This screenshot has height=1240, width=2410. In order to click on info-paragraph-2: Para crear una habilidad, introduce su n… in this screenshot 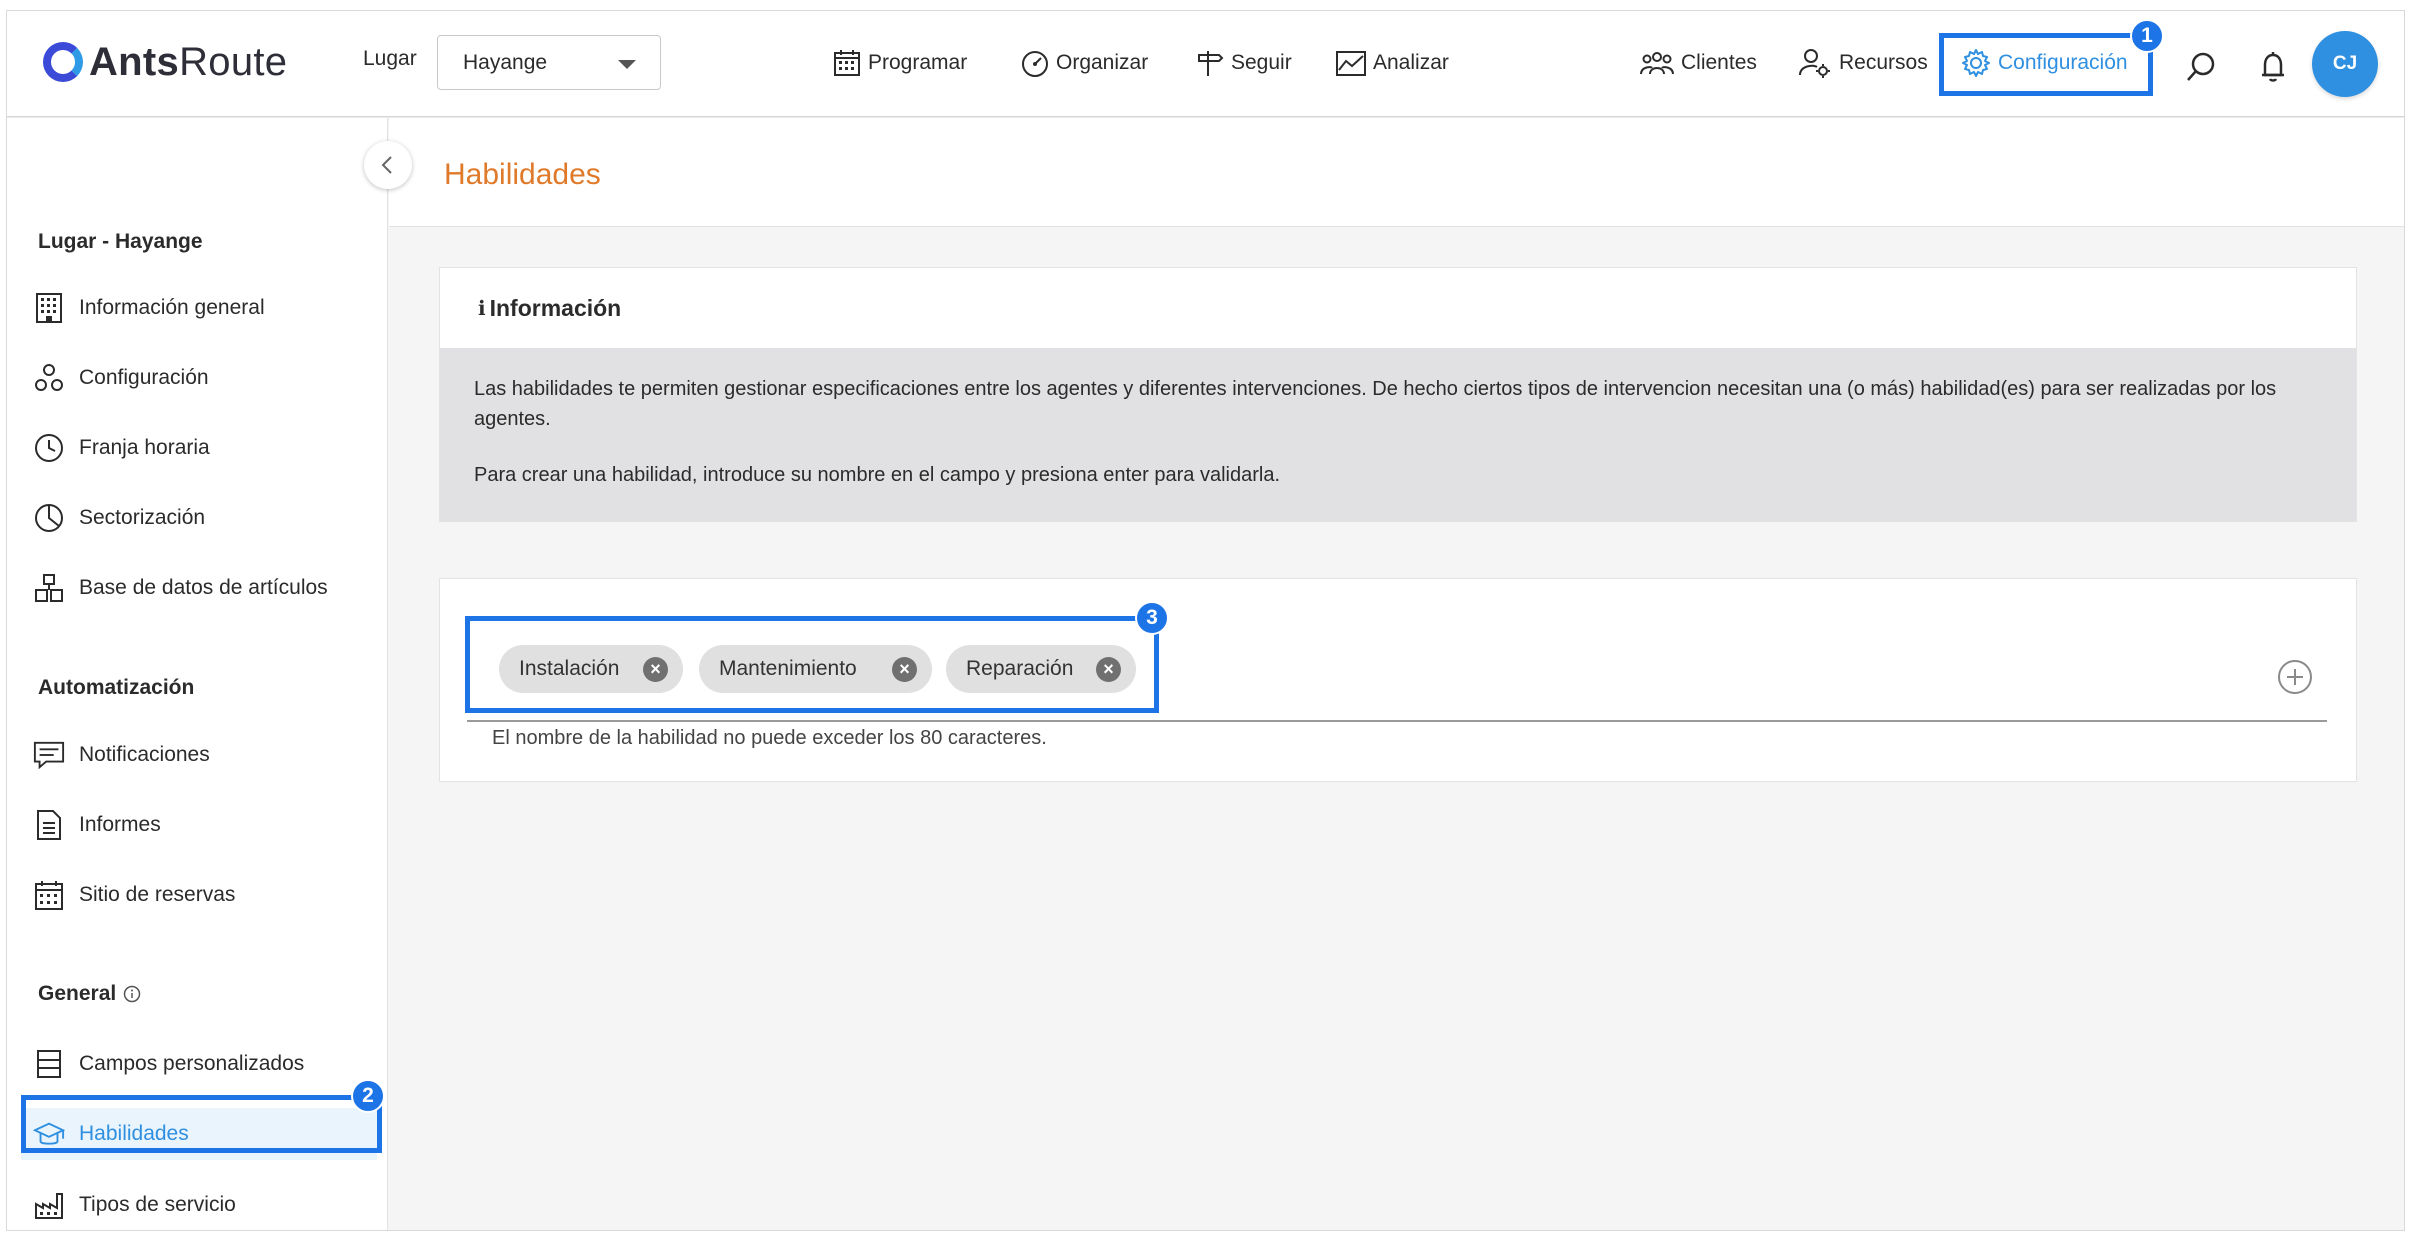, I will do `click(877, 475)`.